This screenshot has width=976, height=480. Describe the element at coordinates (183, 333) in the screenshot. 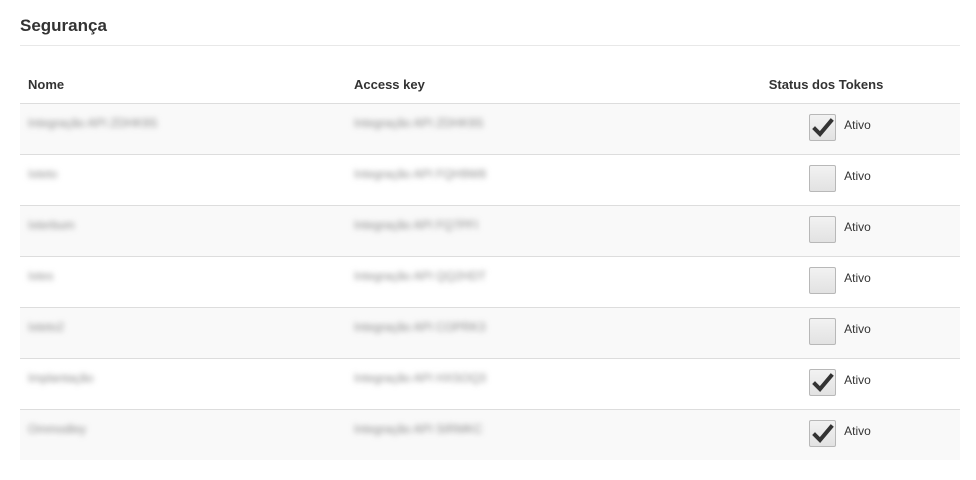

I see `token-name-cell: Ixteto2` at that location.